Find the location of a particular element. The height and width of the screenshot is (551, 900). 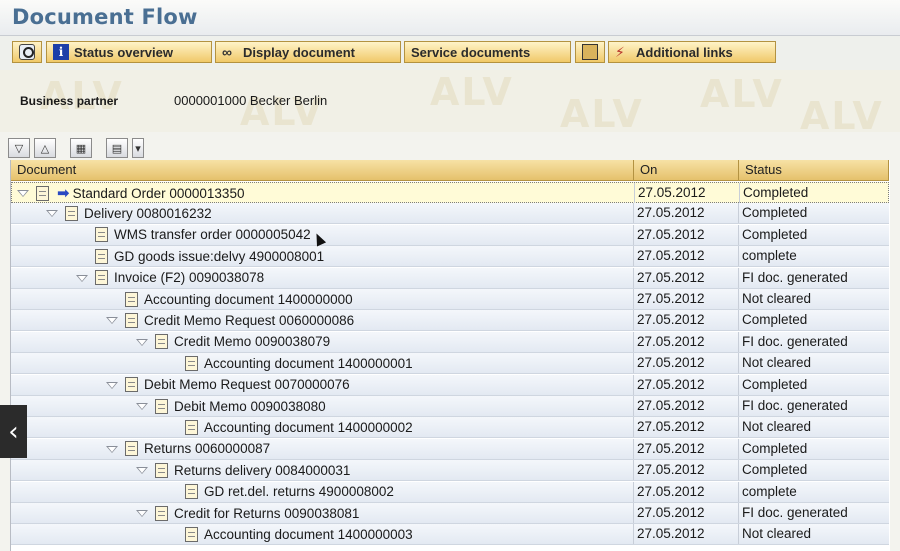

document-cell: Accounting document 1400000001 is located at coordinates (322, 363).